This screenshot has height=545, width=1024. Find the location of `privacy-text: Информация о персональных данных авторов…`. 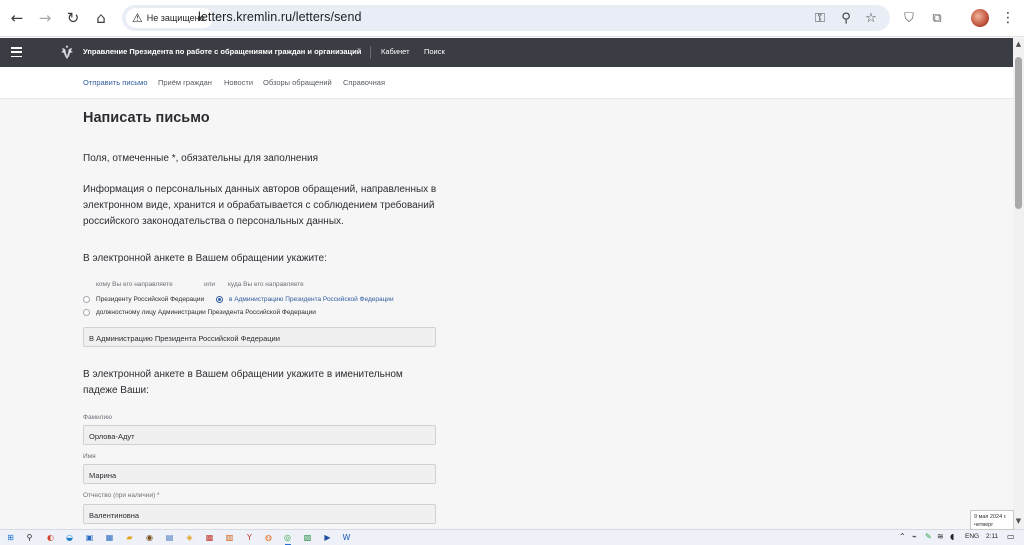

privacy-text: Информация о персональных данных авторов… is located at coordinates (260, 205).